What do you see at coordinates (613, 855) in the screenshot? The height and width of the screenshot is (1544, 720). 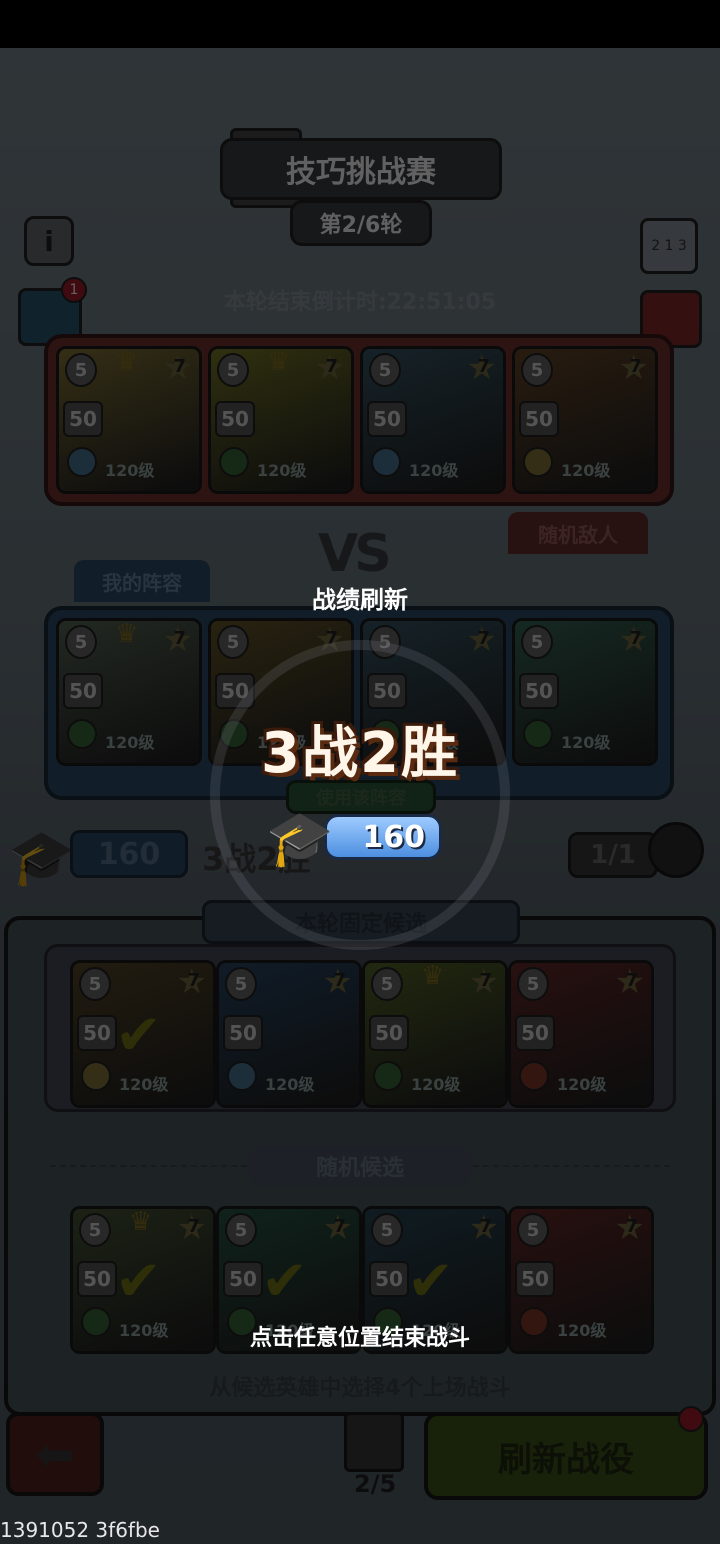 I see `attempts-counter: 1/1` at bounding box center [613, 855].